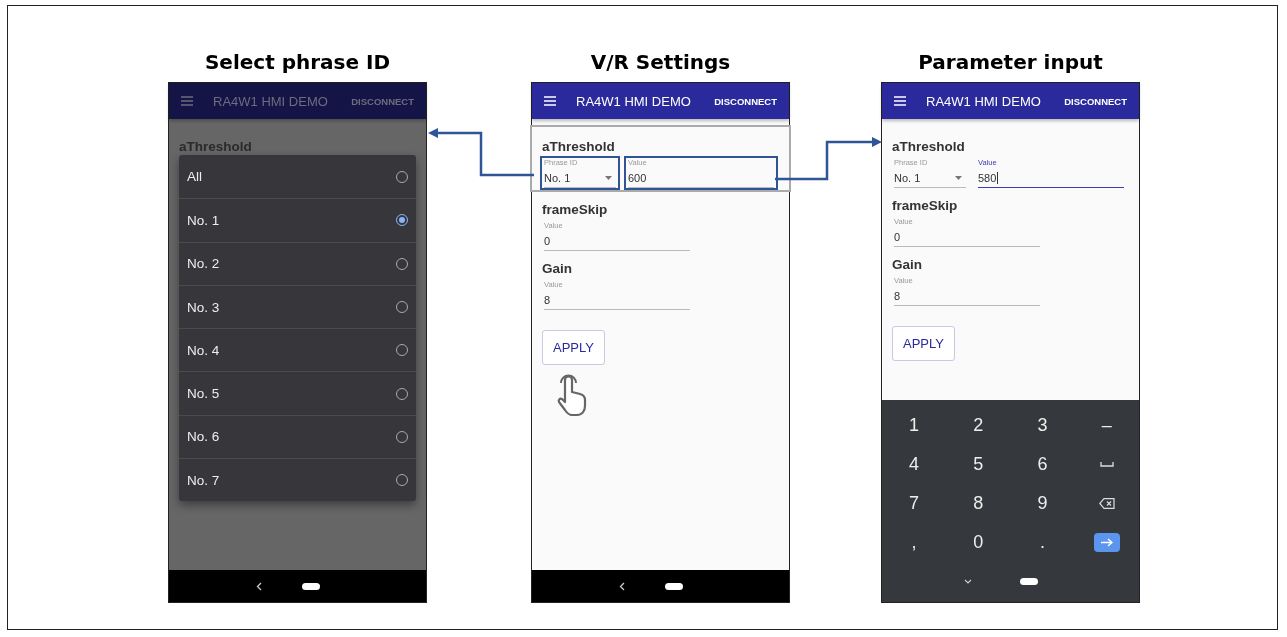  What do you see at coordinates (297, 263) in the screenshot?
I see `dialog-option: No. 2` at bounding box center [297, 263].